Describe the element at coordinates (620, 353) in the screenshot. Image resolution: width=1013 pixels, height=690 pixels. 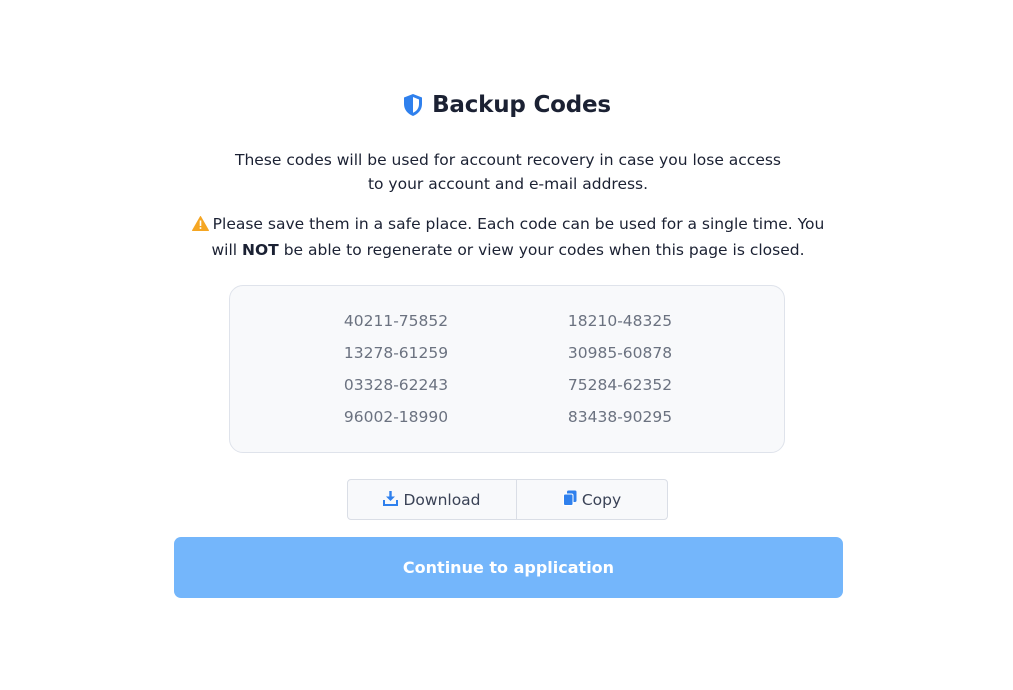
I see `backup-code: 30985-60878` at that location.